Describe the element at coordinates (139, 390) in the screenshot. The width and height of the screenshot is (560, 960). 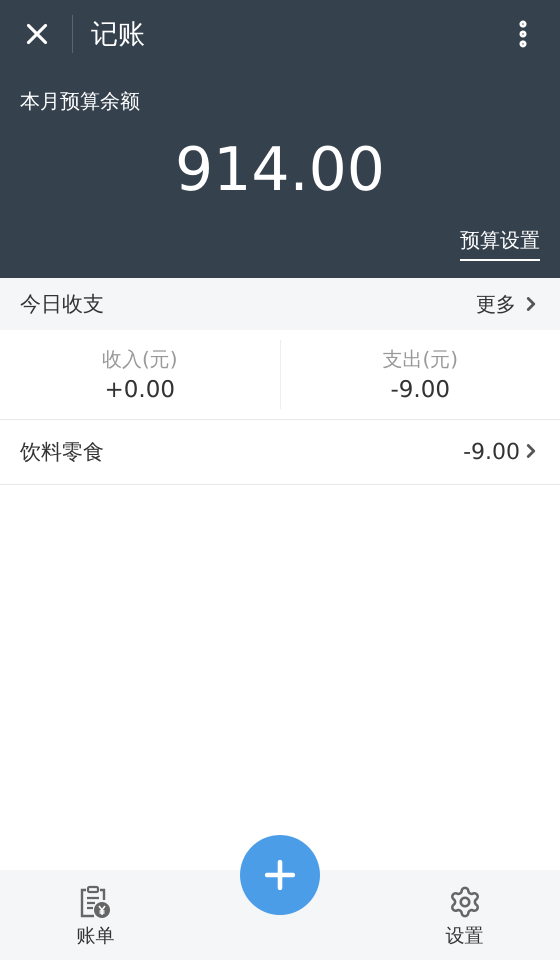
I see `stat-value: +0.00` at that location.